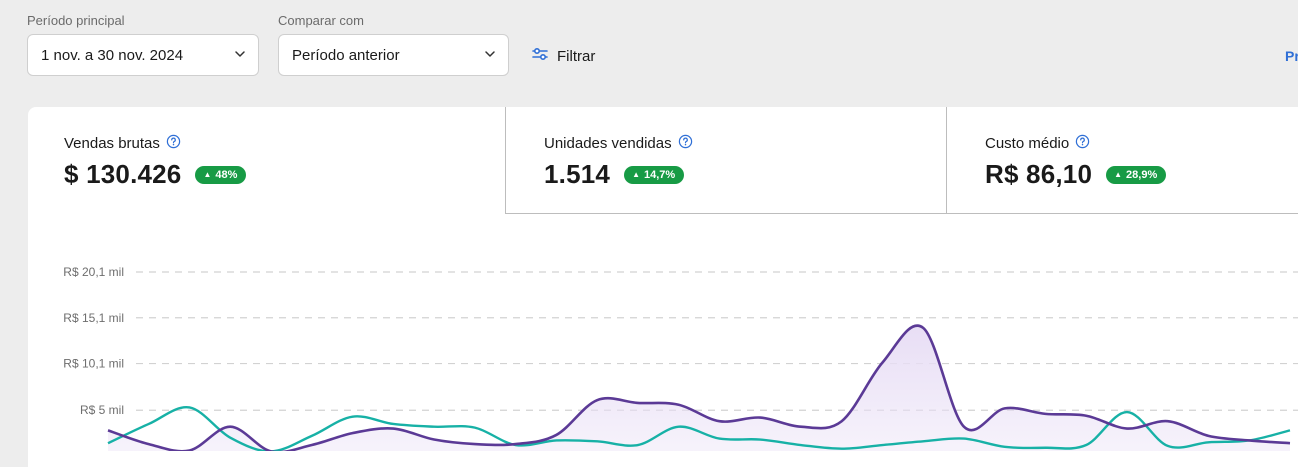 The image size is (1298, 467). Describe the element at coordinates (93, 318) in the screenshot. I see `y-tick-label: R$ 15,1 mil` at that location.